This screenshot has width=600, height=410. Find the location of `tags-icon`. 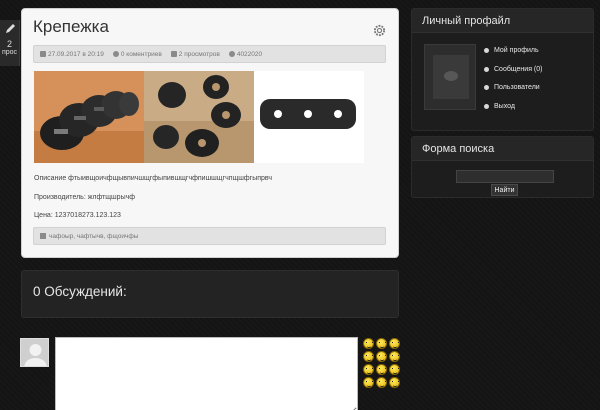

tags-icon is located at coordinates (43, 236).